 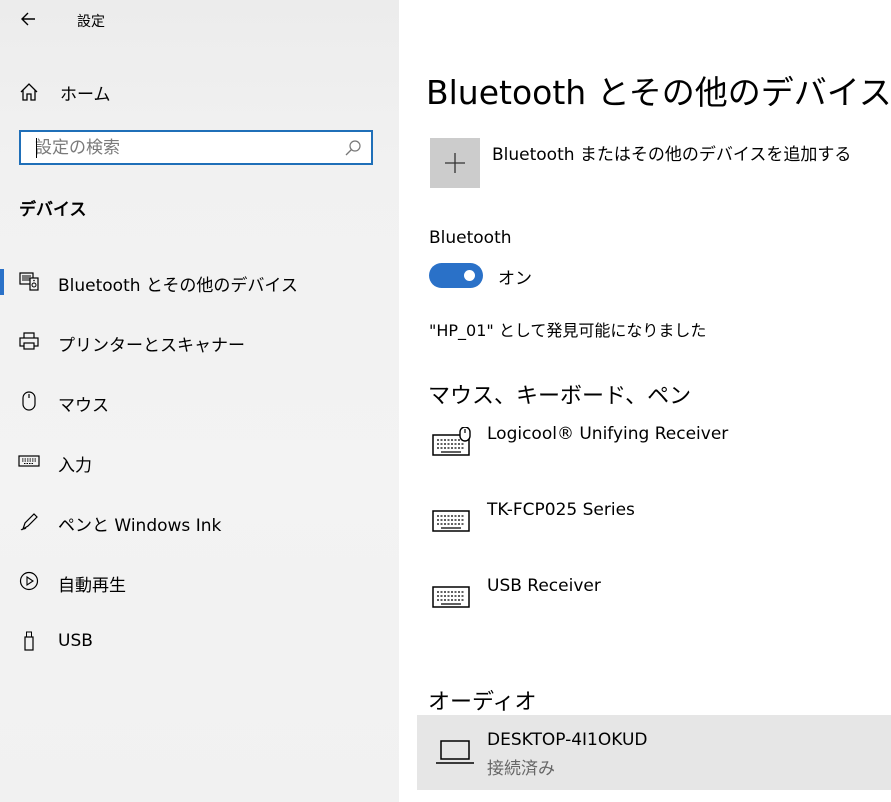 What do you see at coordinates (455, 752) in the screenshot?
I see `laptop-icon` at bounding box center [455, 752].